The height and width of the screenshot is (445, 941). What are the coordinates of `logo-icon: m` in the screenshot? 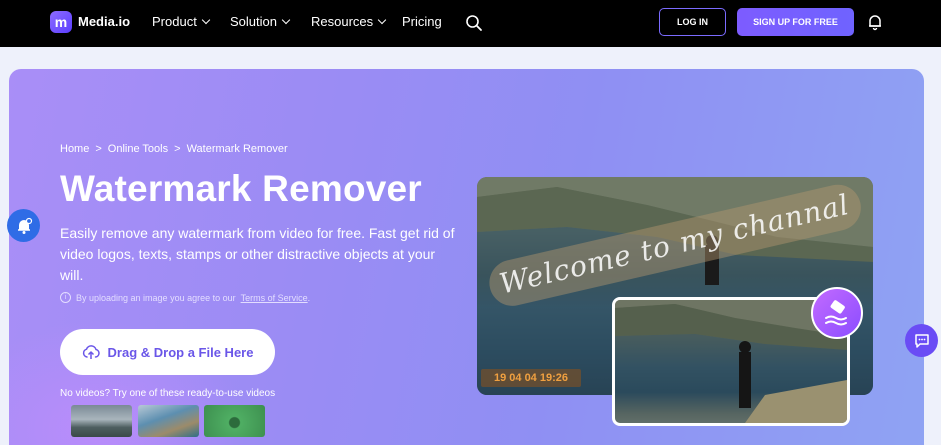 It's located at (61, 22).